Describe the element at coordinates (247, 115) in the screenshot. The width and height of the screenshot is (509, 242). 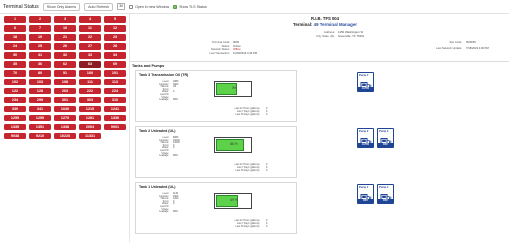
I see `sales-label: Last 30 Days (gallons):` at that location.